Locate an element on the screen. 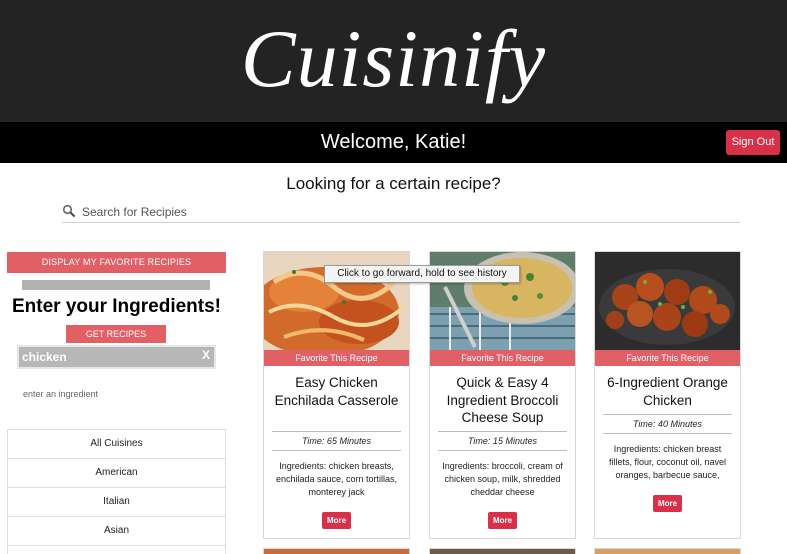 The height and width of the screenshot is (554, 787). welcome-message: Welcome, Katie! is located at coordinates (393, 142).